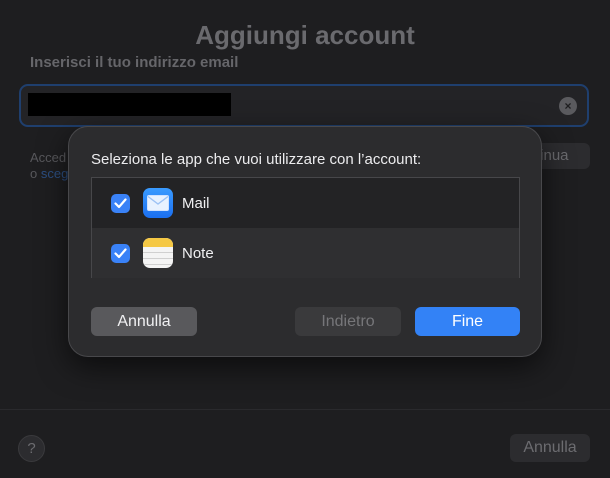 The image size is (610, 478). Describe the element at coordinates (48, 157) in the screenshot. I see `hint-line: Acced` at that location.